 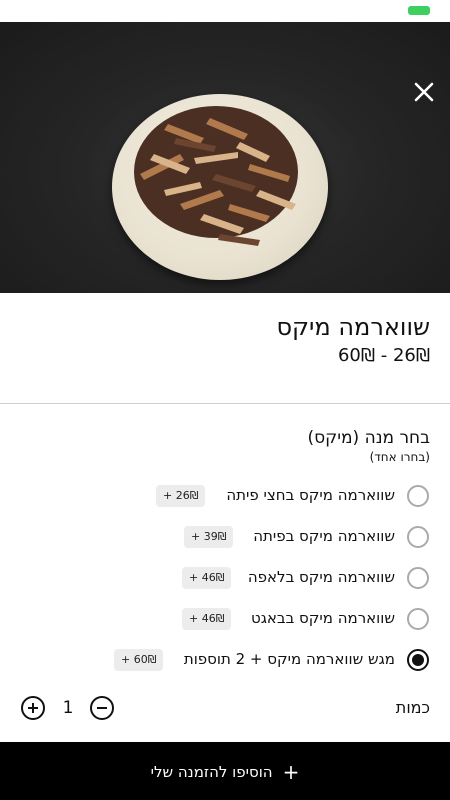 I want to click on quantity-bar: 1 כמות, so click(x=225, y=708).